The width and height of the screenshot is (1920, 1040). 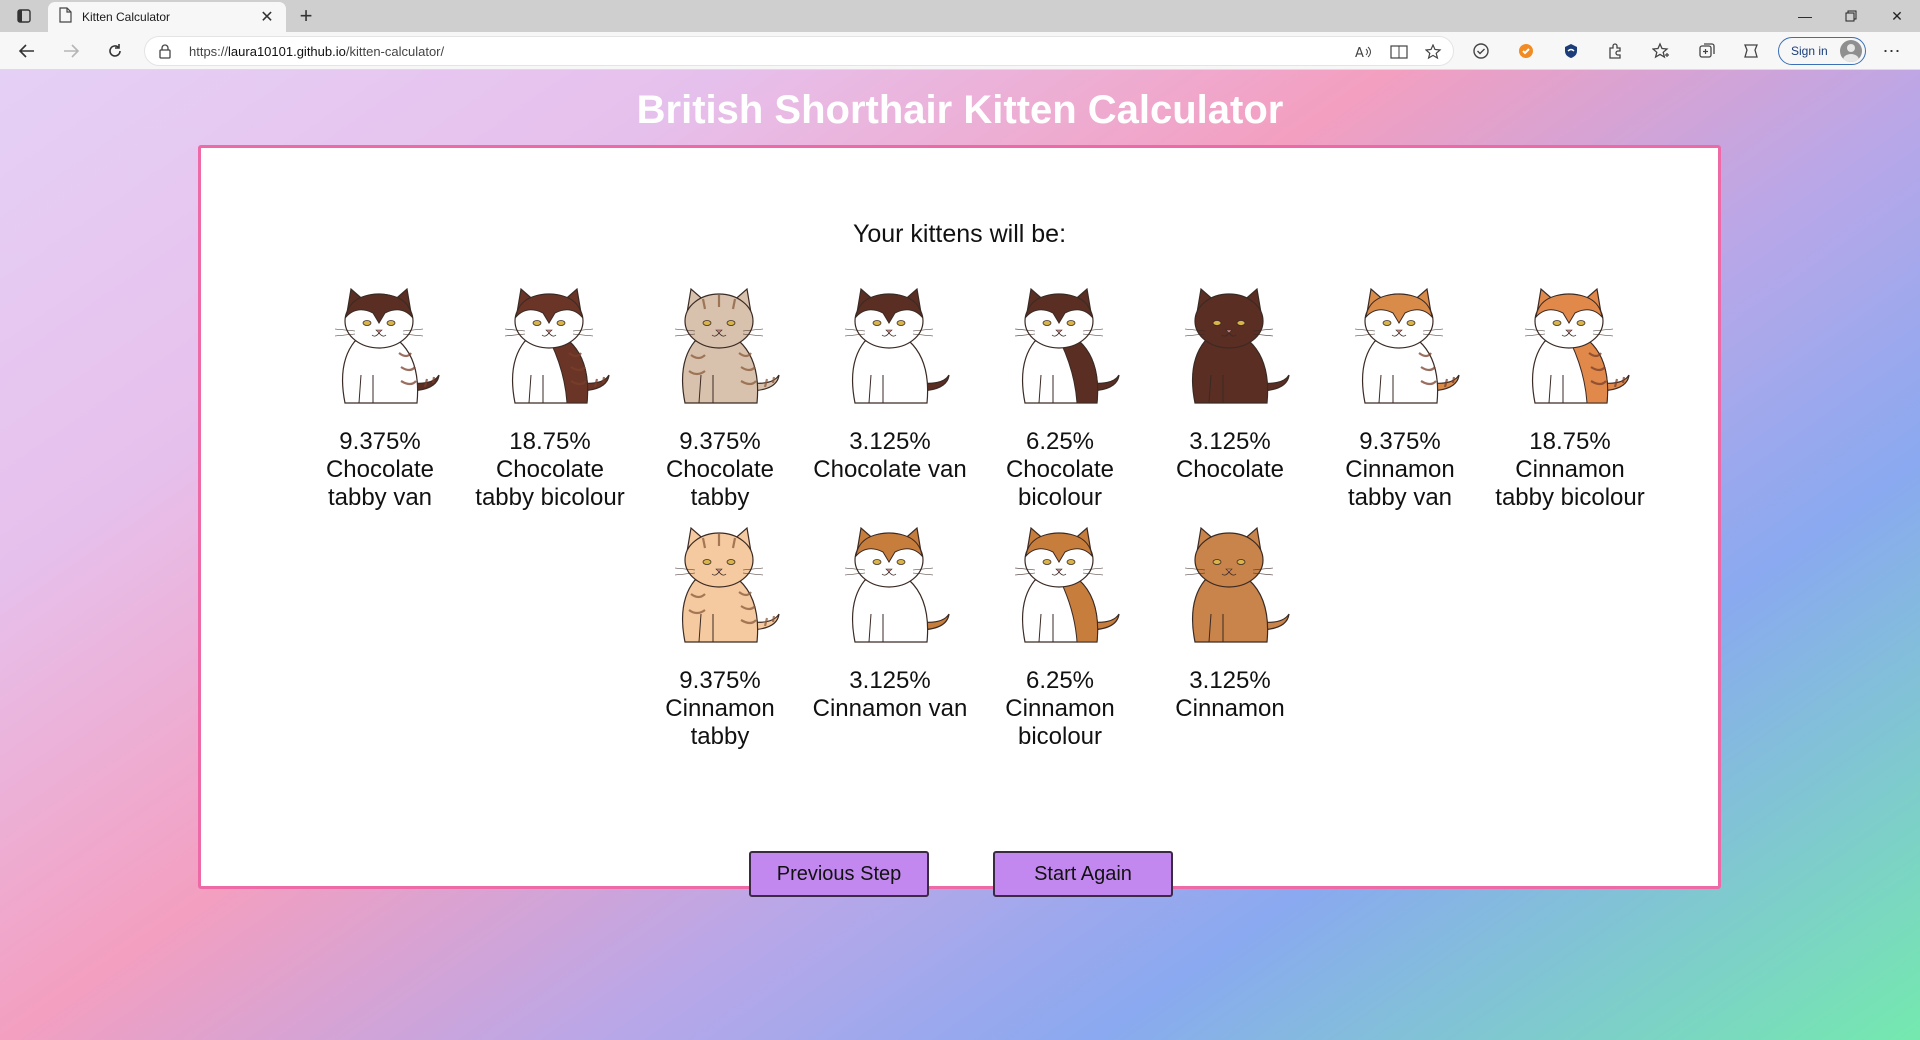 What do you see at coordinates (395, 51) in the screenshot?
I see `url-path: /kitten-calculator/` at bounding box center [395, 51].